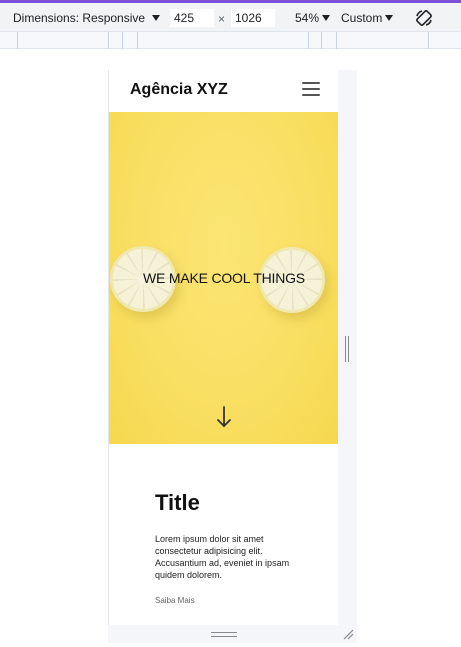 The height and width of the screenshot is (647, 461). What do you see at coordinates (79, 18) in the screenshot?
I see `dimensions-label: Dimensions: Responsive` at bounding box center [79, 18].